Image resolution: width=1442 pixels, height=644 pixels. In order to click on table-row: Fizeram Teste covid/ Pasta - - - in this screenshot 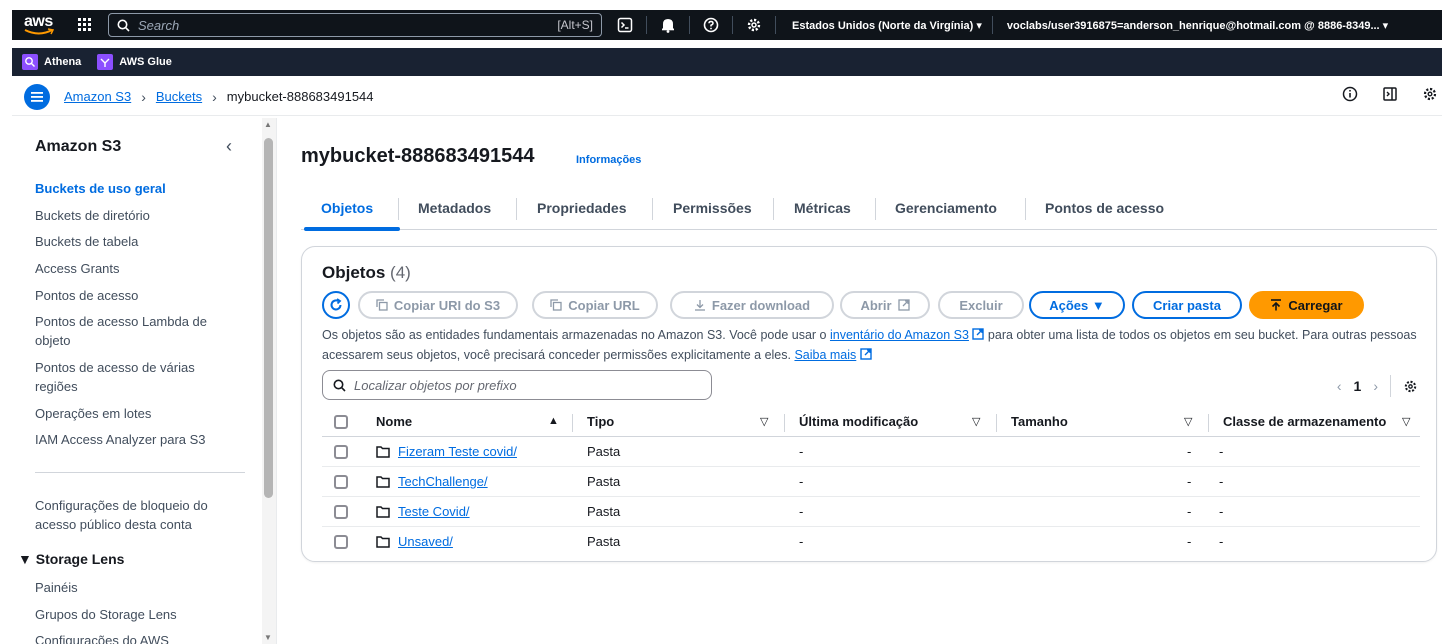, I will do `click(871, 452)`.